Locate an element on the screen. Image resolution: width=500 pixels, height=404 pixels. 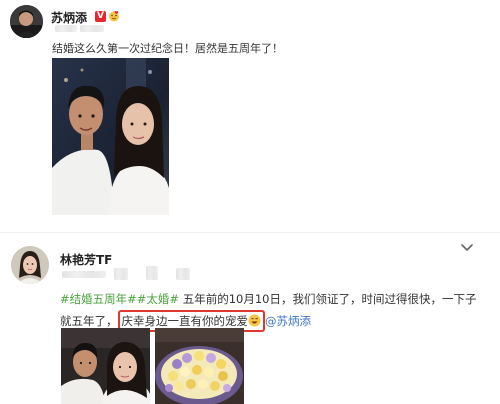
hashtag-link: #太婚# is located at coordinates (158, 299).